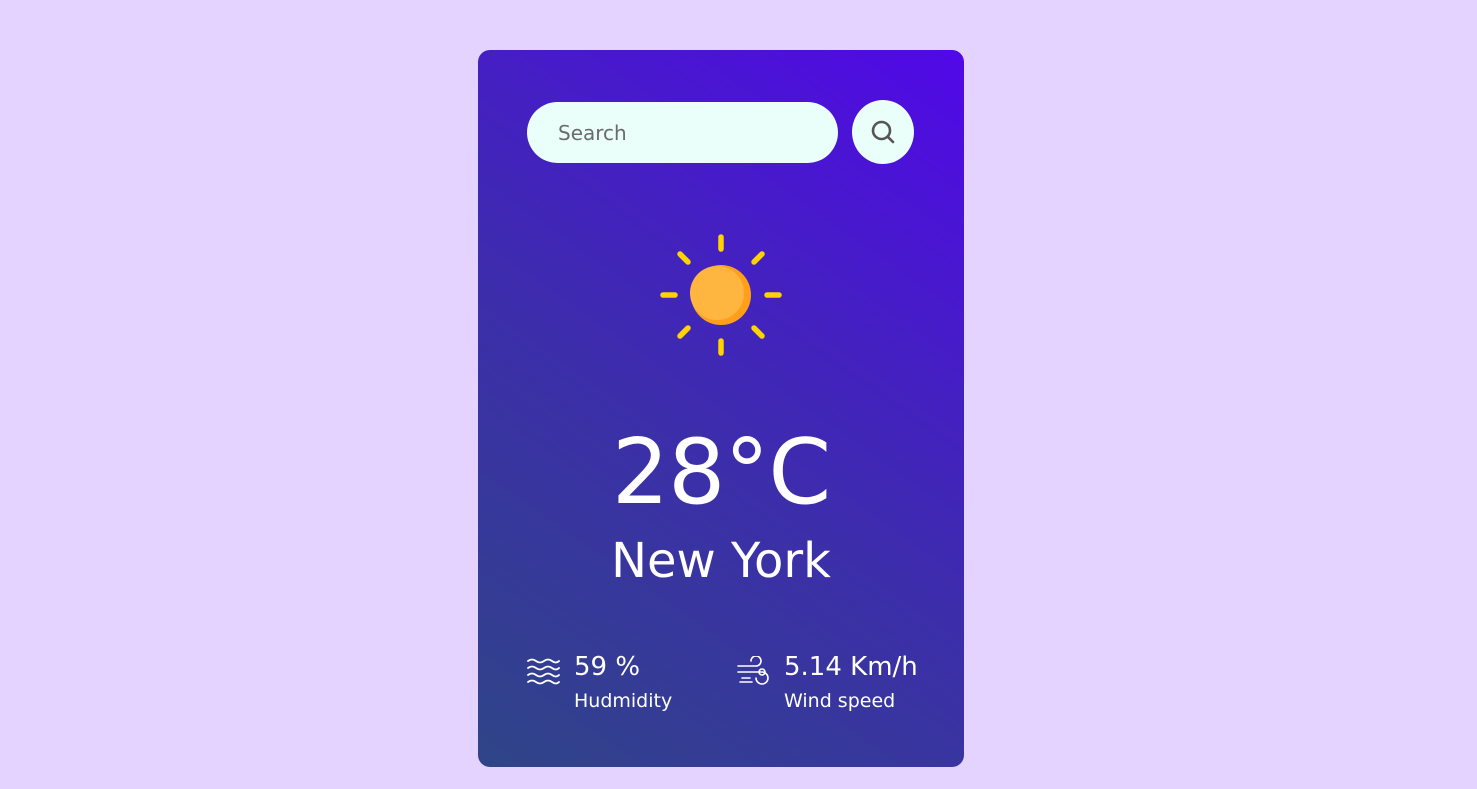  Describe the element at coordinates (721, 561) in the screenshot. I see `city-name: New York` at that location.